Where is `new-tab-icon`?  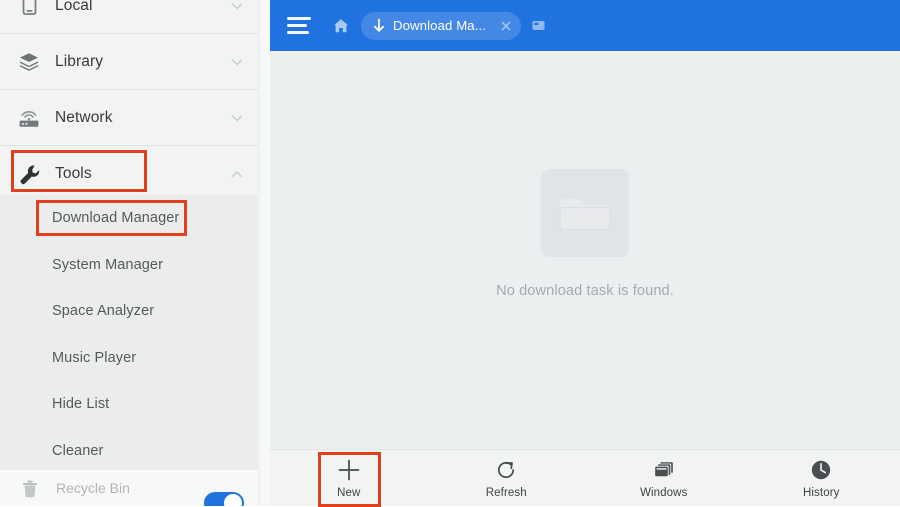
new-tab-icon is located at coordinates (538, 26).